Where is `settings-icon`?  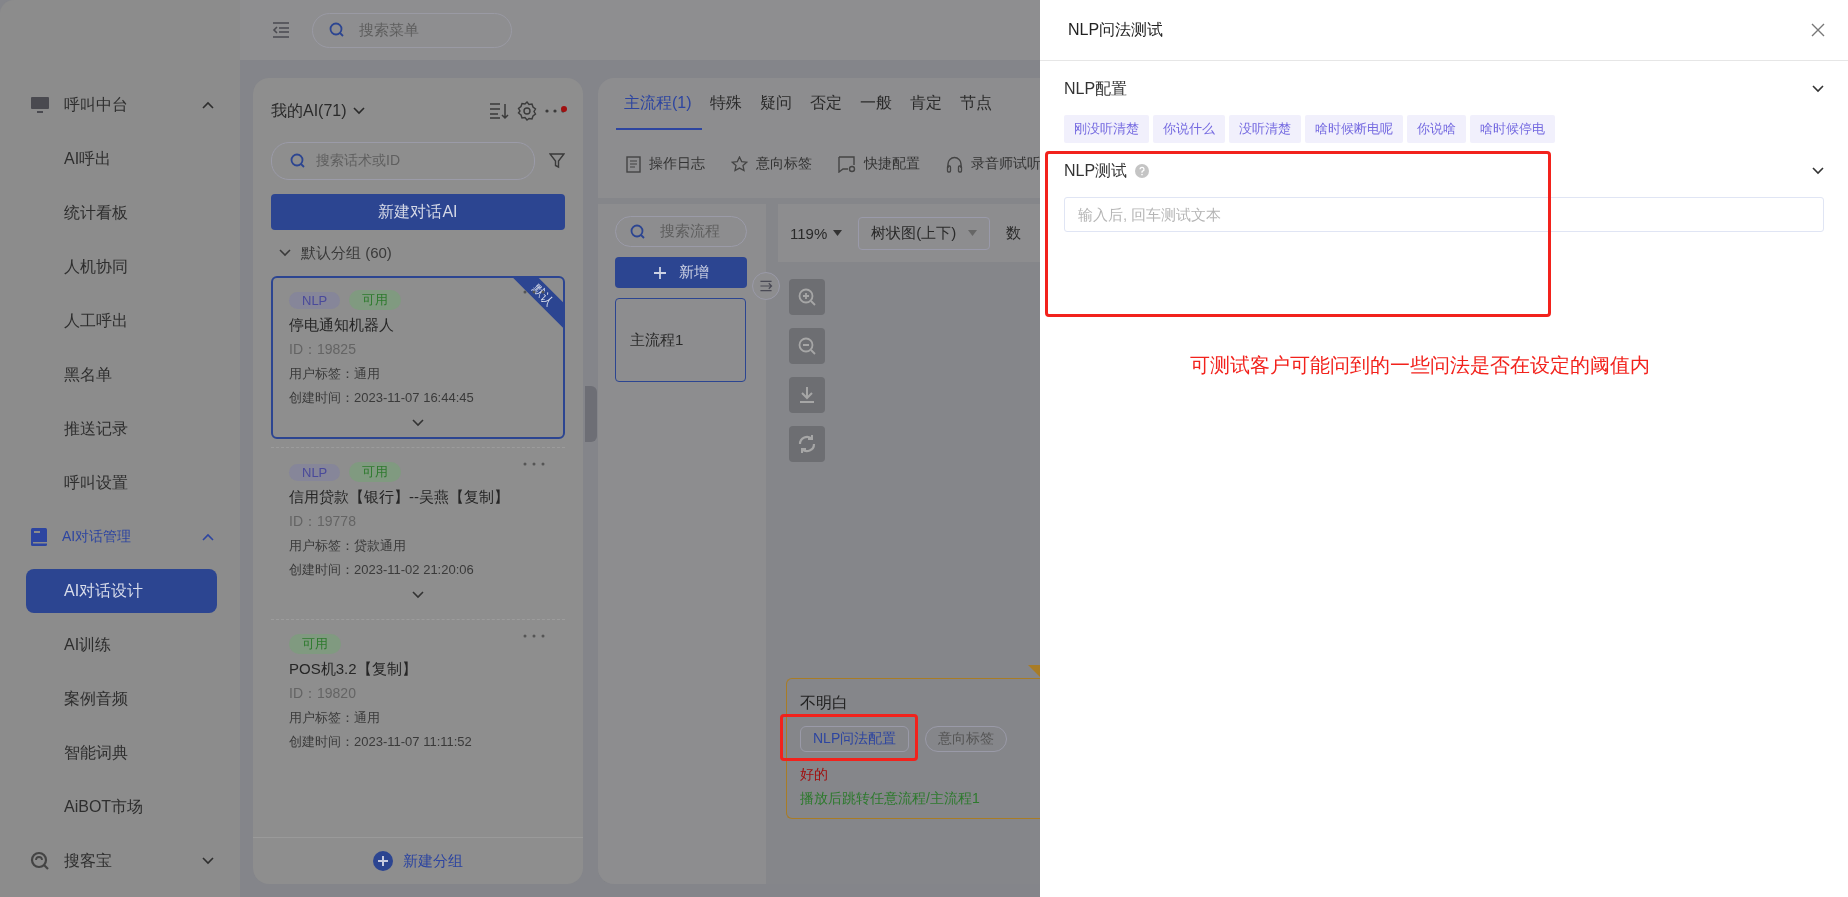 settings-icon is located at coordinates (527, 111).